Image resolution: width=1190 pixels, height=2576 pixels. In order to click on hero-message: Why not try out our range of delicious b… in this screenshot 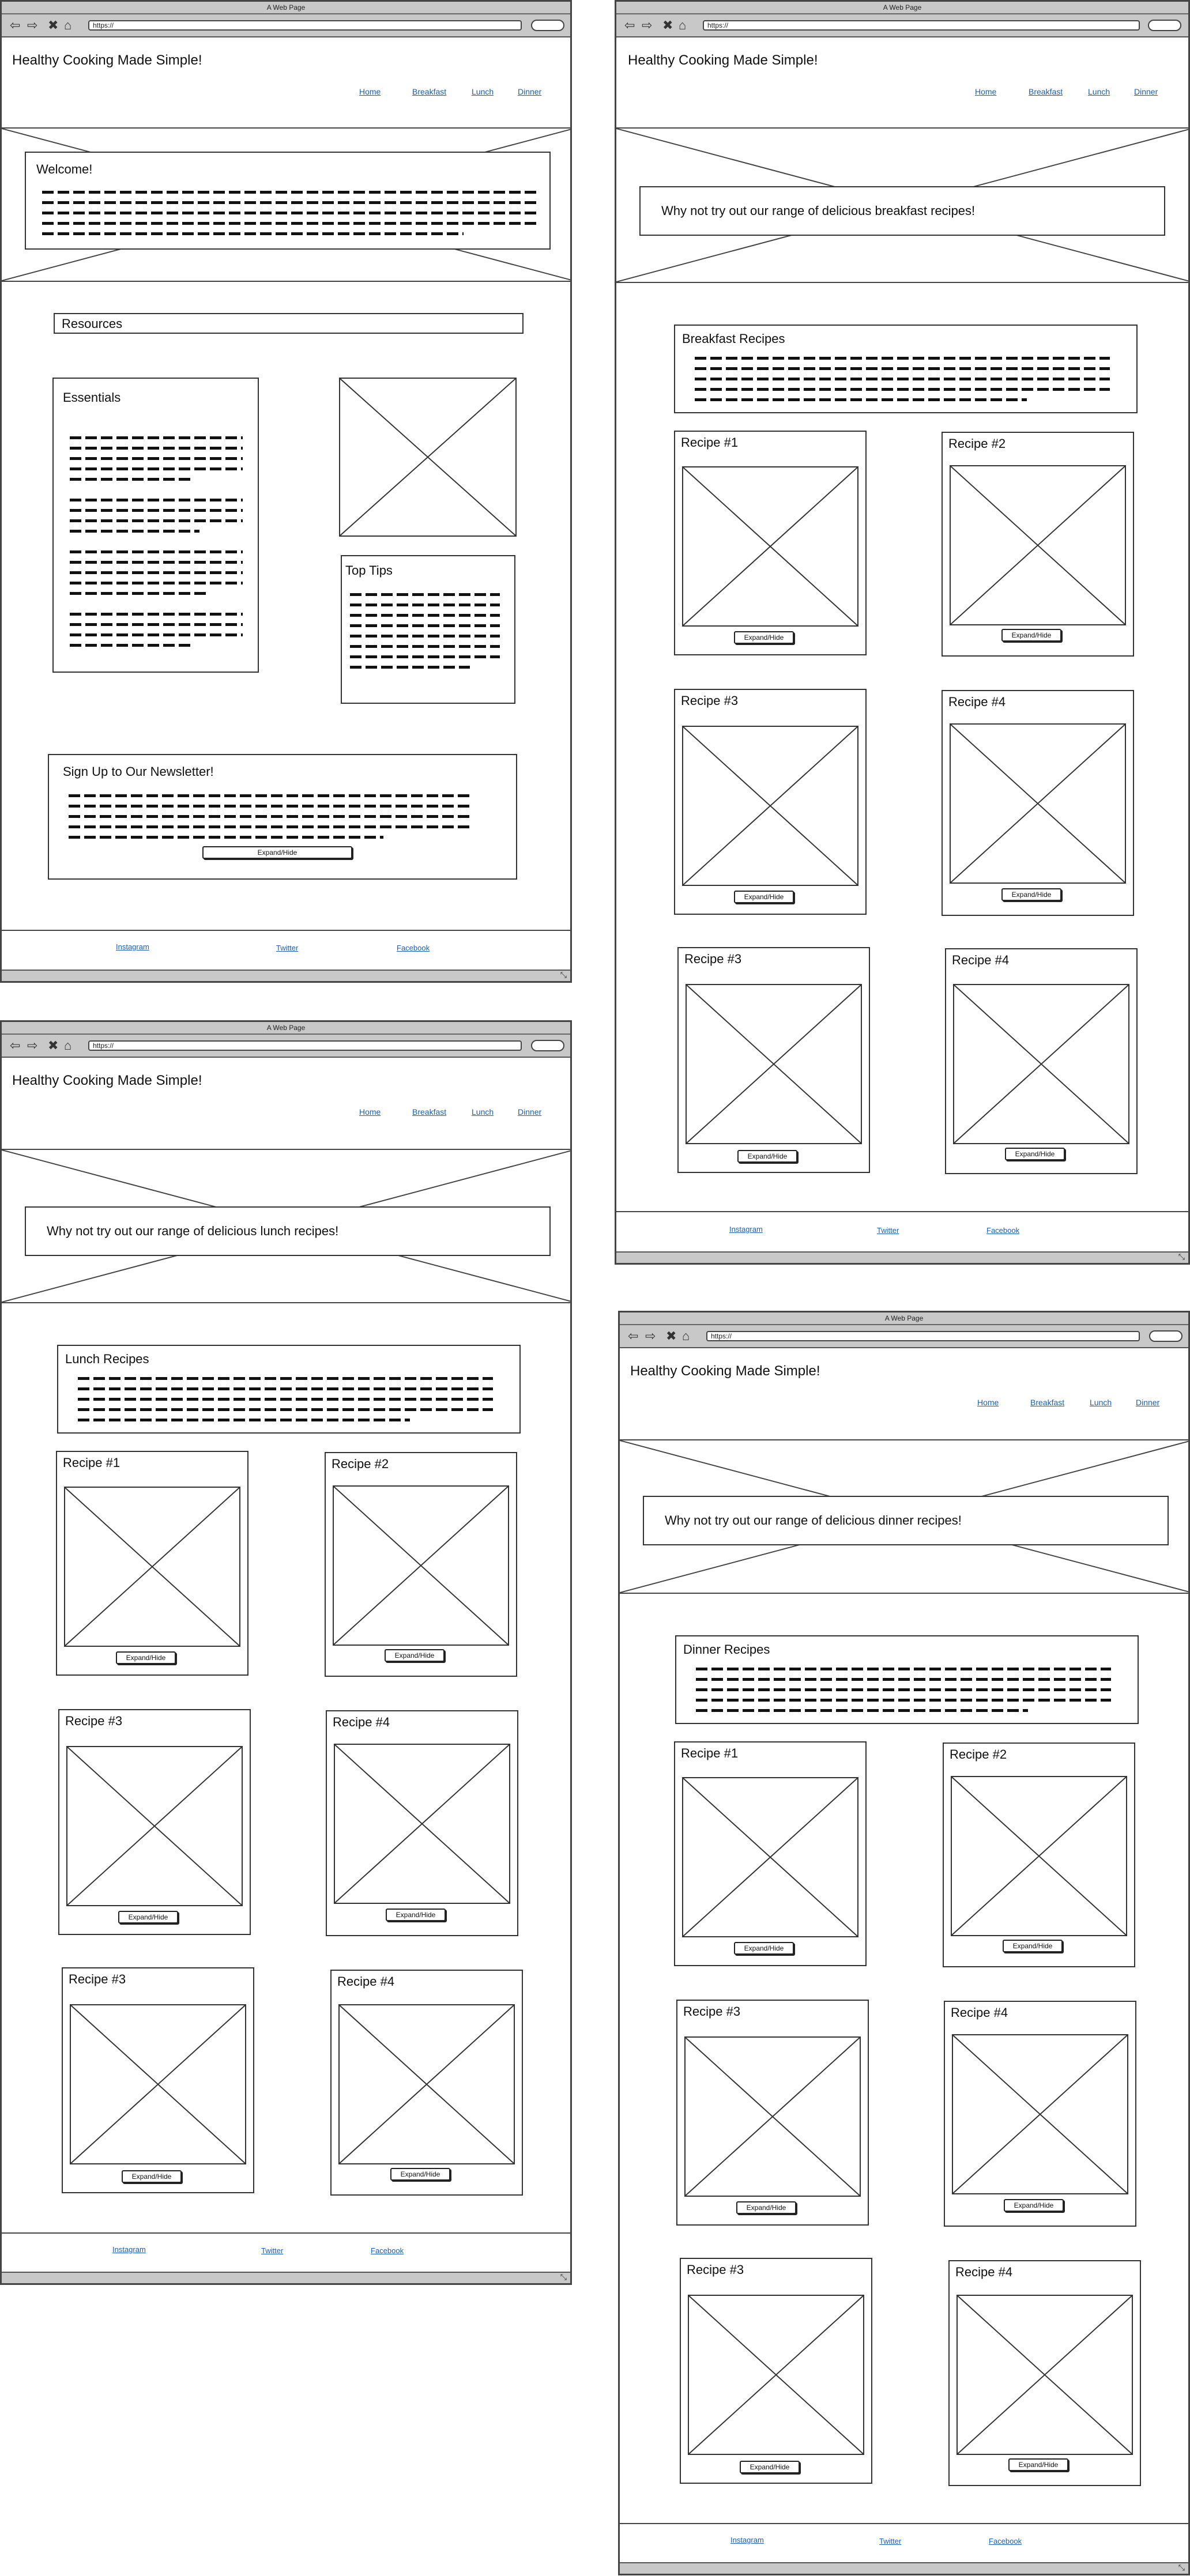, I will do `click(819, 210)`.